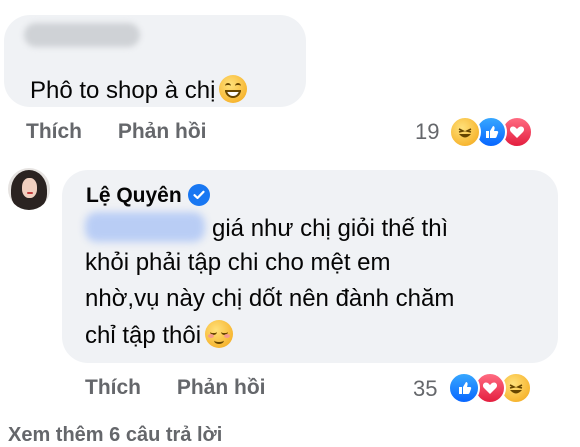  Describe the element at coordinates (155, 61) in the screenshot. I see `comment-bubble: Phô to shop à chị` at that location.